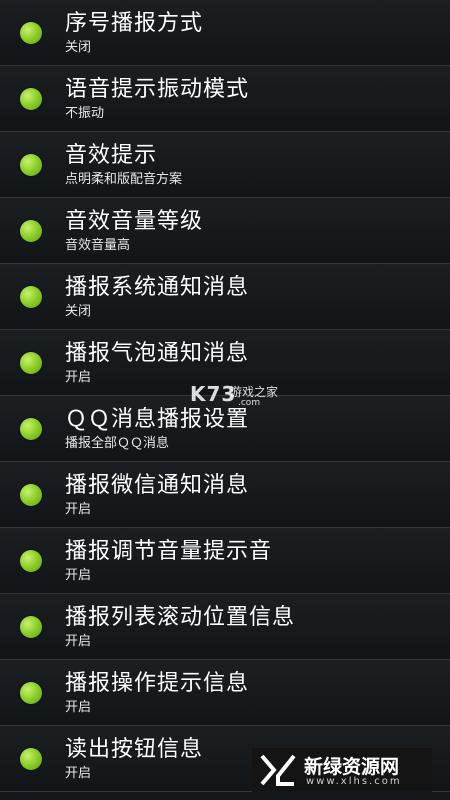 The height and width of the screenshot is (800, 450). Describe the element at coordinates (134, 23) in the screenshot. I see `setting-title: 序号播报方式` at that location.